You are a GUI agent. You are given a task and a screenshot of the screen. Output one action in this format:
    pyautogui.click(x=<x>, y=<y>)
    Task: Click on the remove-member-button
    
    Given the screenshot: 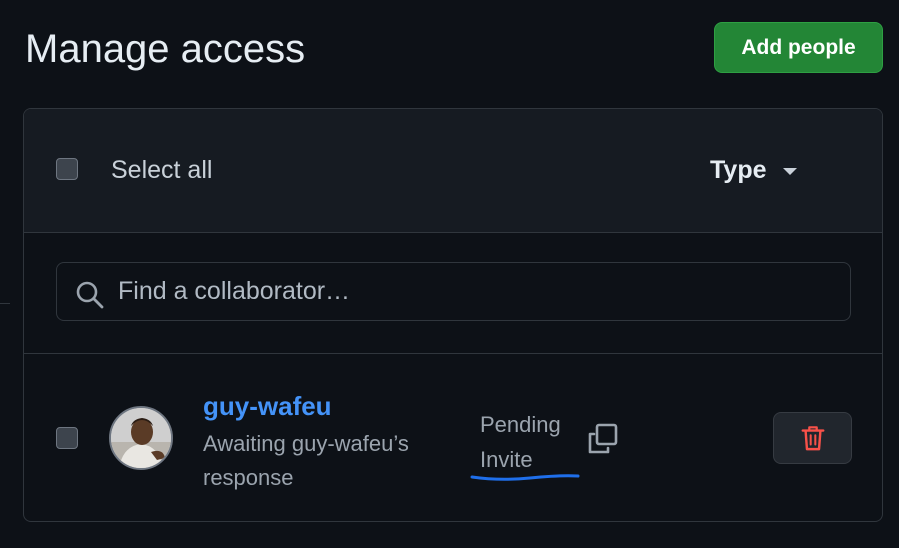 What is the action you would take?
    pyautogui.click(x=812, y=438)
    